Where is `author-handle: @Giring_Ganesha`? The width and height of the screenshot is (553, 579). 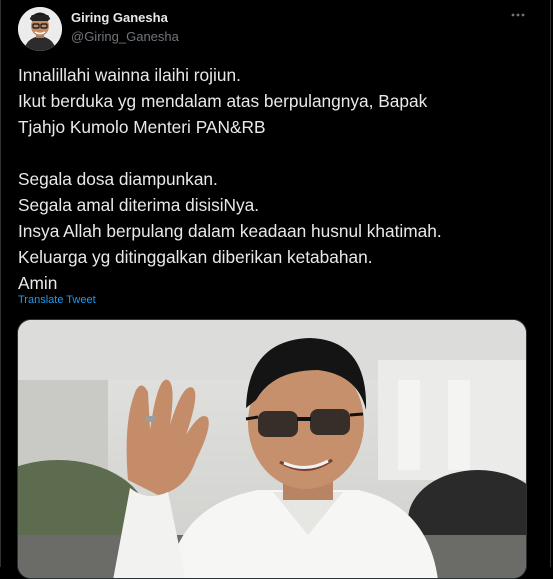
author-handle: @Giring_Ganesha is located at coordinates (125, 36).